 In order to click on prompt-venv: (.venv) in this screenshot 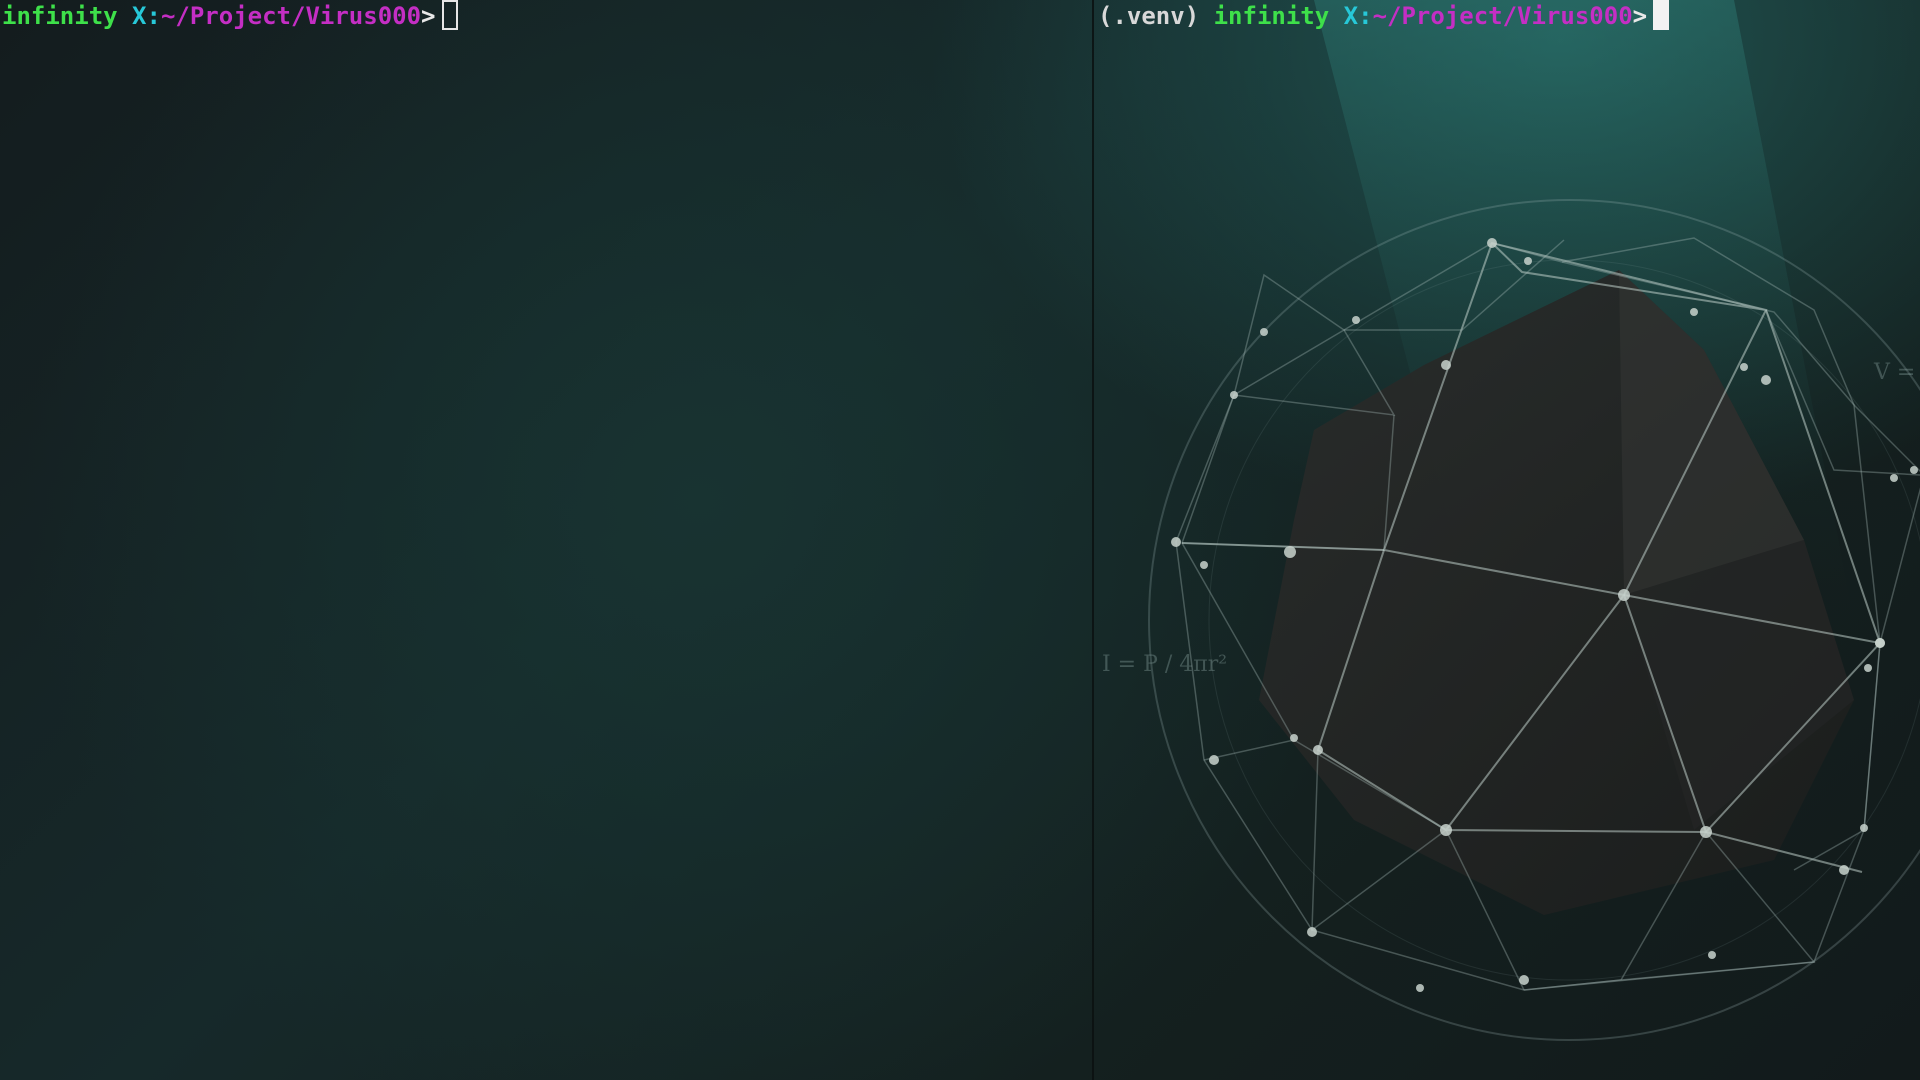, I will do `click(1149, 16)`.